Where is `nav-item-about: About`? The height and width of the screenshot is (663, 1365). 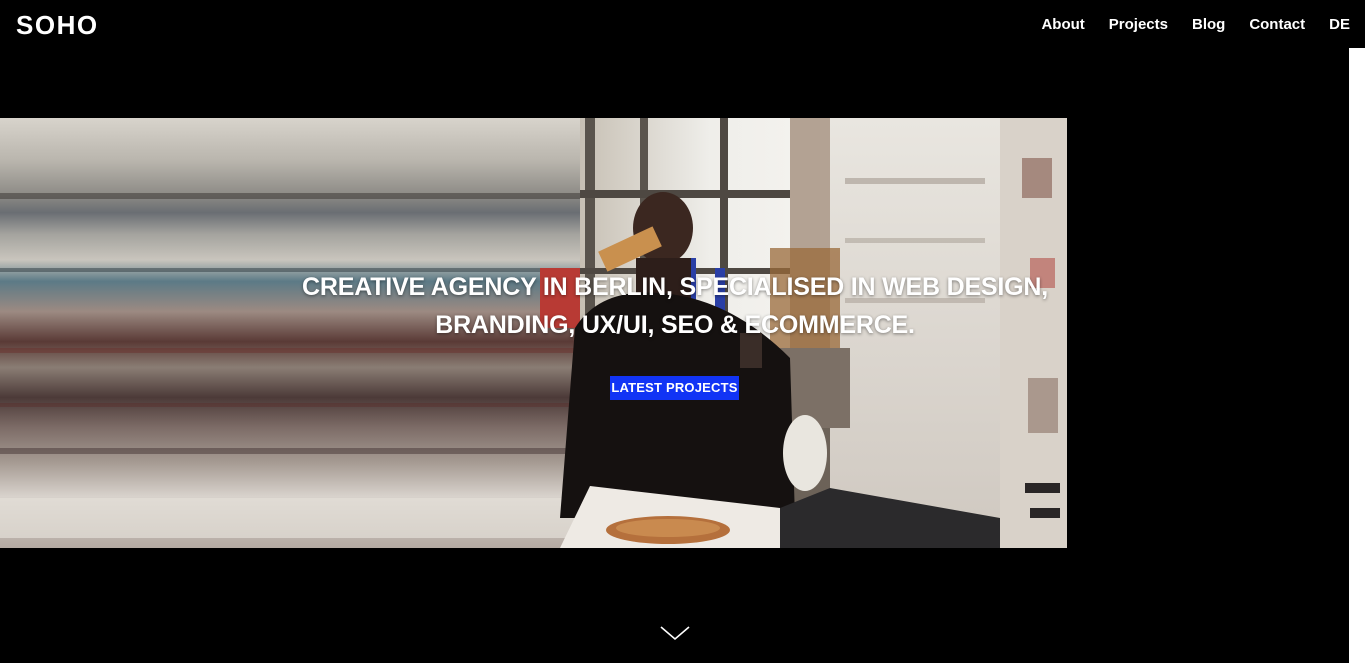 nav-item-about: About is located at coordinates (1062, 25).